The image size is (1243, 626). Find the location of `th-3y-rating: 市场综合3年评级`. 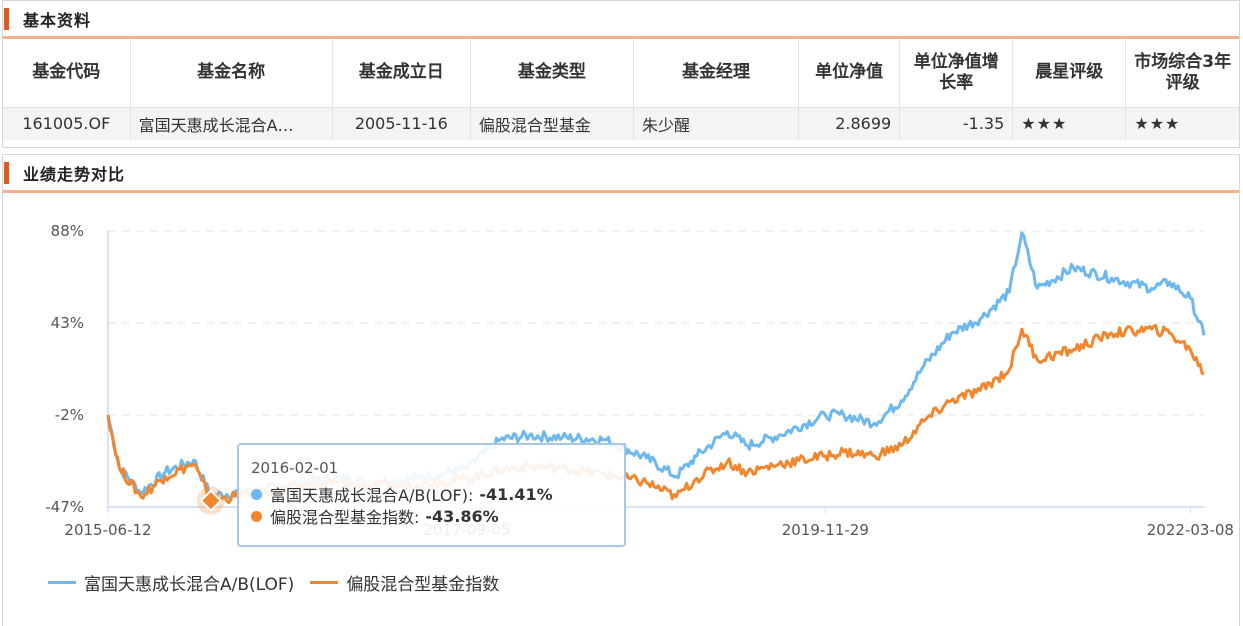

th-3y-rating: 市场综合3年评级 is located at coordinates (1182, 73).